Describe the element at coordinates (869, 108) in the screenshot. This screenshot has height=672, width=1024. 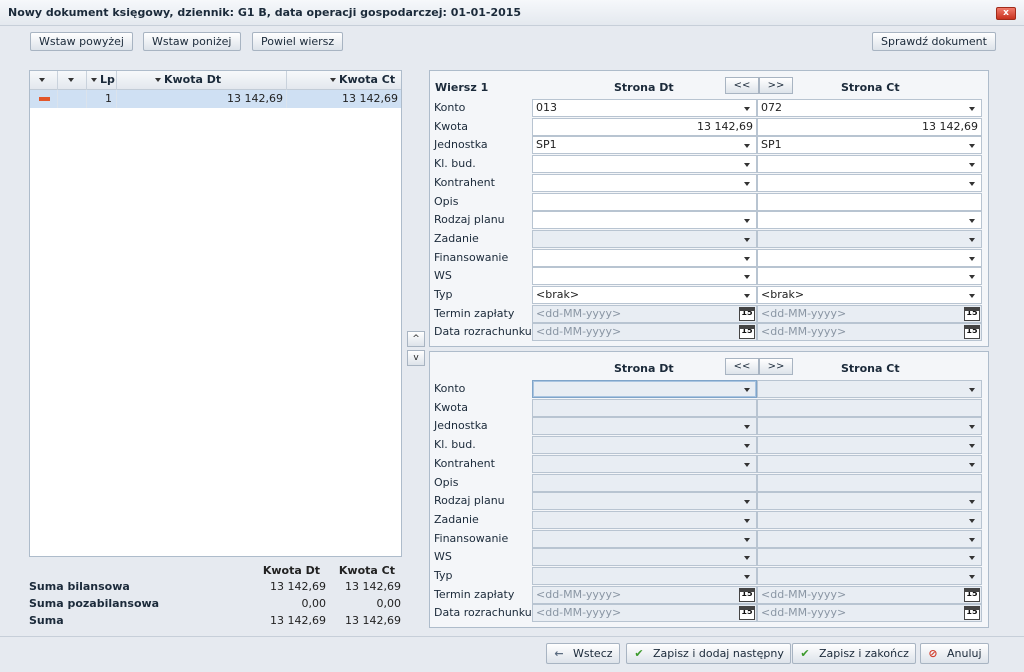
I see `ct-konto-select: 072` at that location.